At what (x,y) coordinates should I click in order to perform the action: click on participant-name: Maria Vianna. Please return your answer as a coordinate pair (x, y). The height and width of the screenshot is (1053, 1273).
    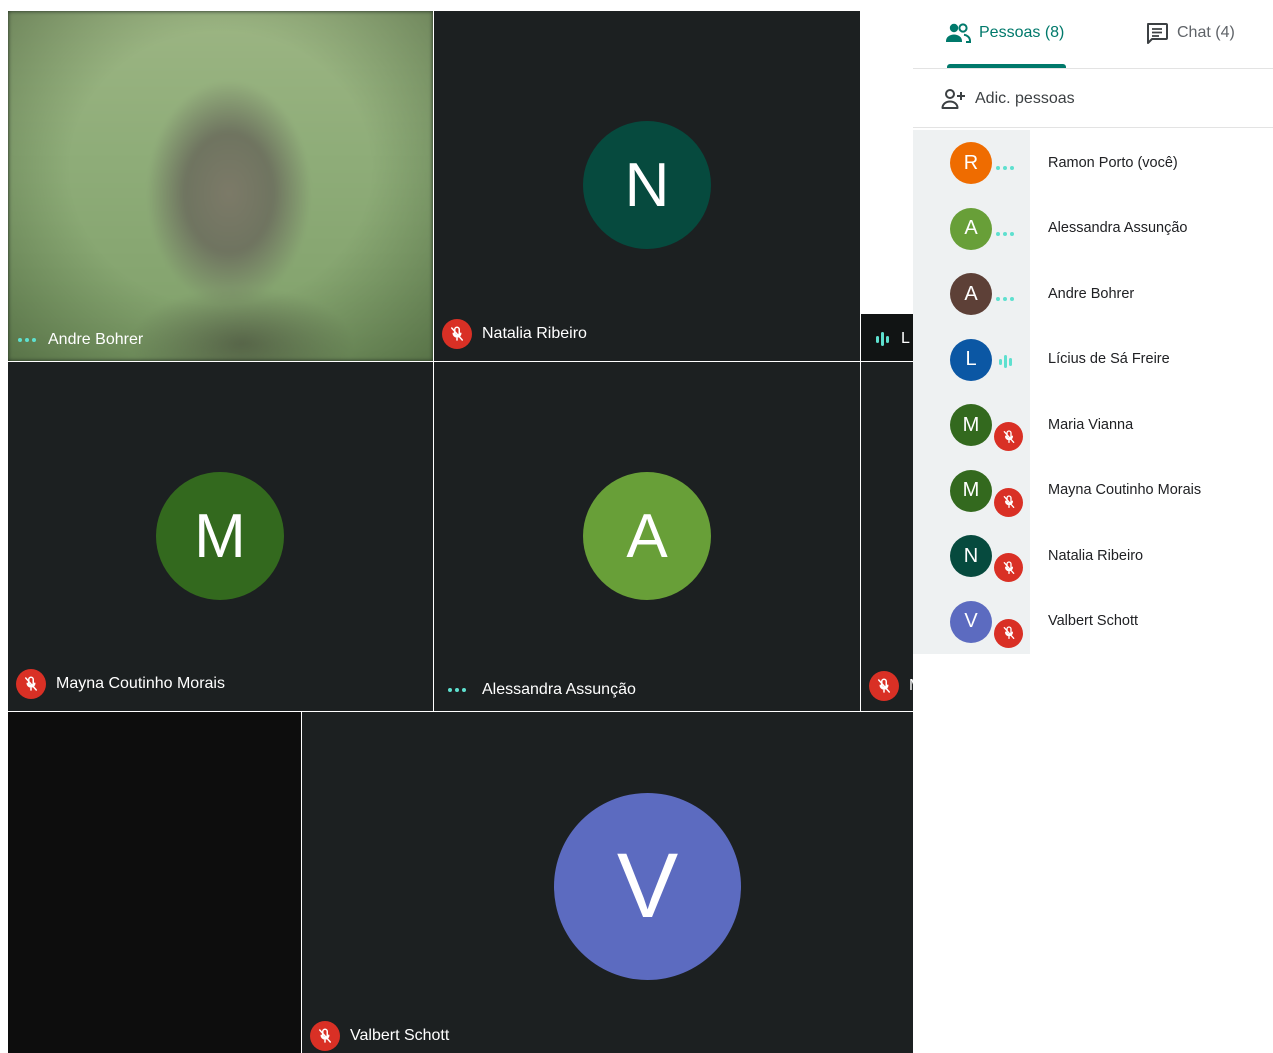
    Looking at the image, I should click on (1091, 424).